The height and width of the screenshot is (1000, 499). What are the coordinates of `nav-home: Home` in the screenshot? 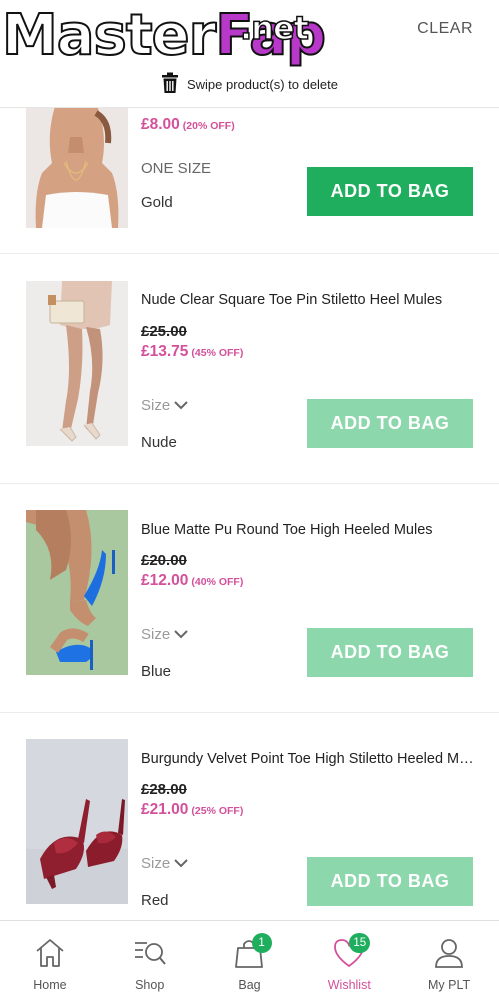 It's located at (50, 960).